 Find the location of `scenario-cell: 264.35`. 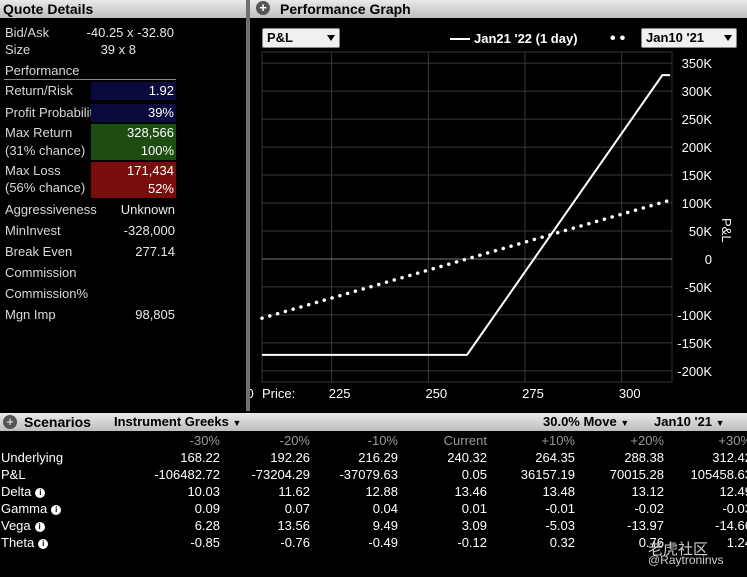

scenario-cell: 264.35 is located at coordinates (555, 457).